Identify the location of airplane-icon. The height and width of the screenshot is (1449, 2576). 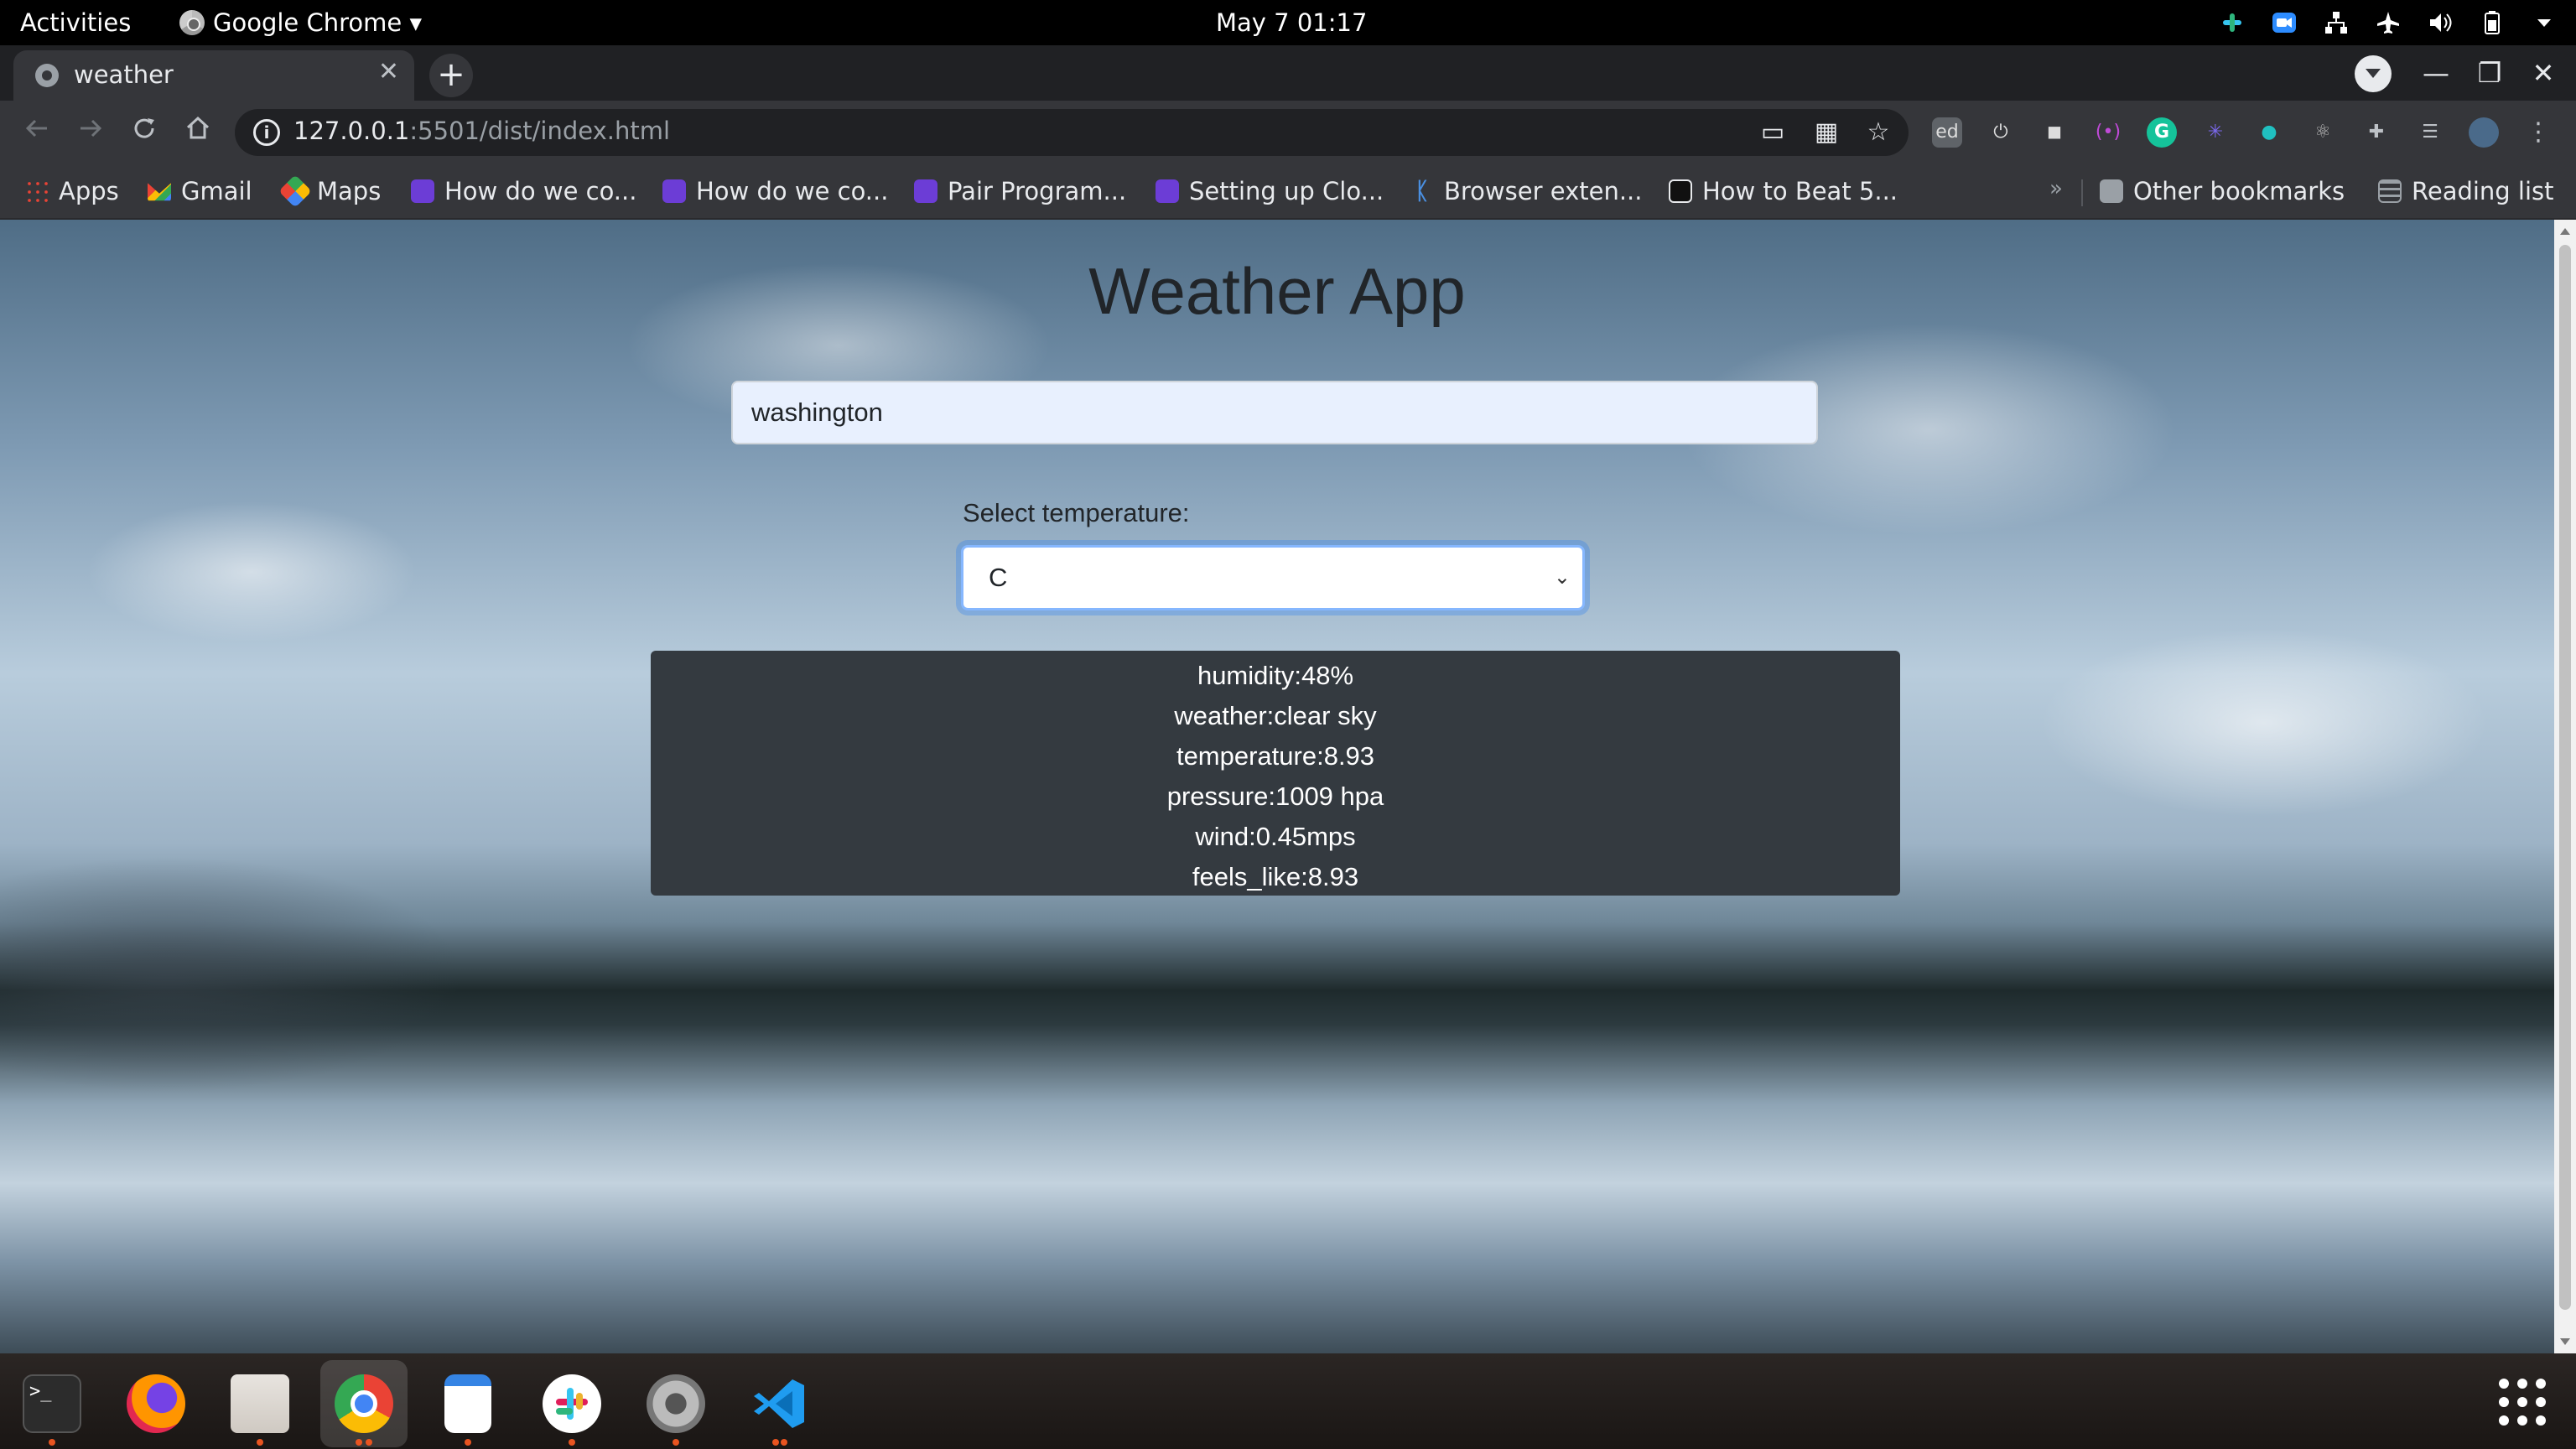
(2388, 22).